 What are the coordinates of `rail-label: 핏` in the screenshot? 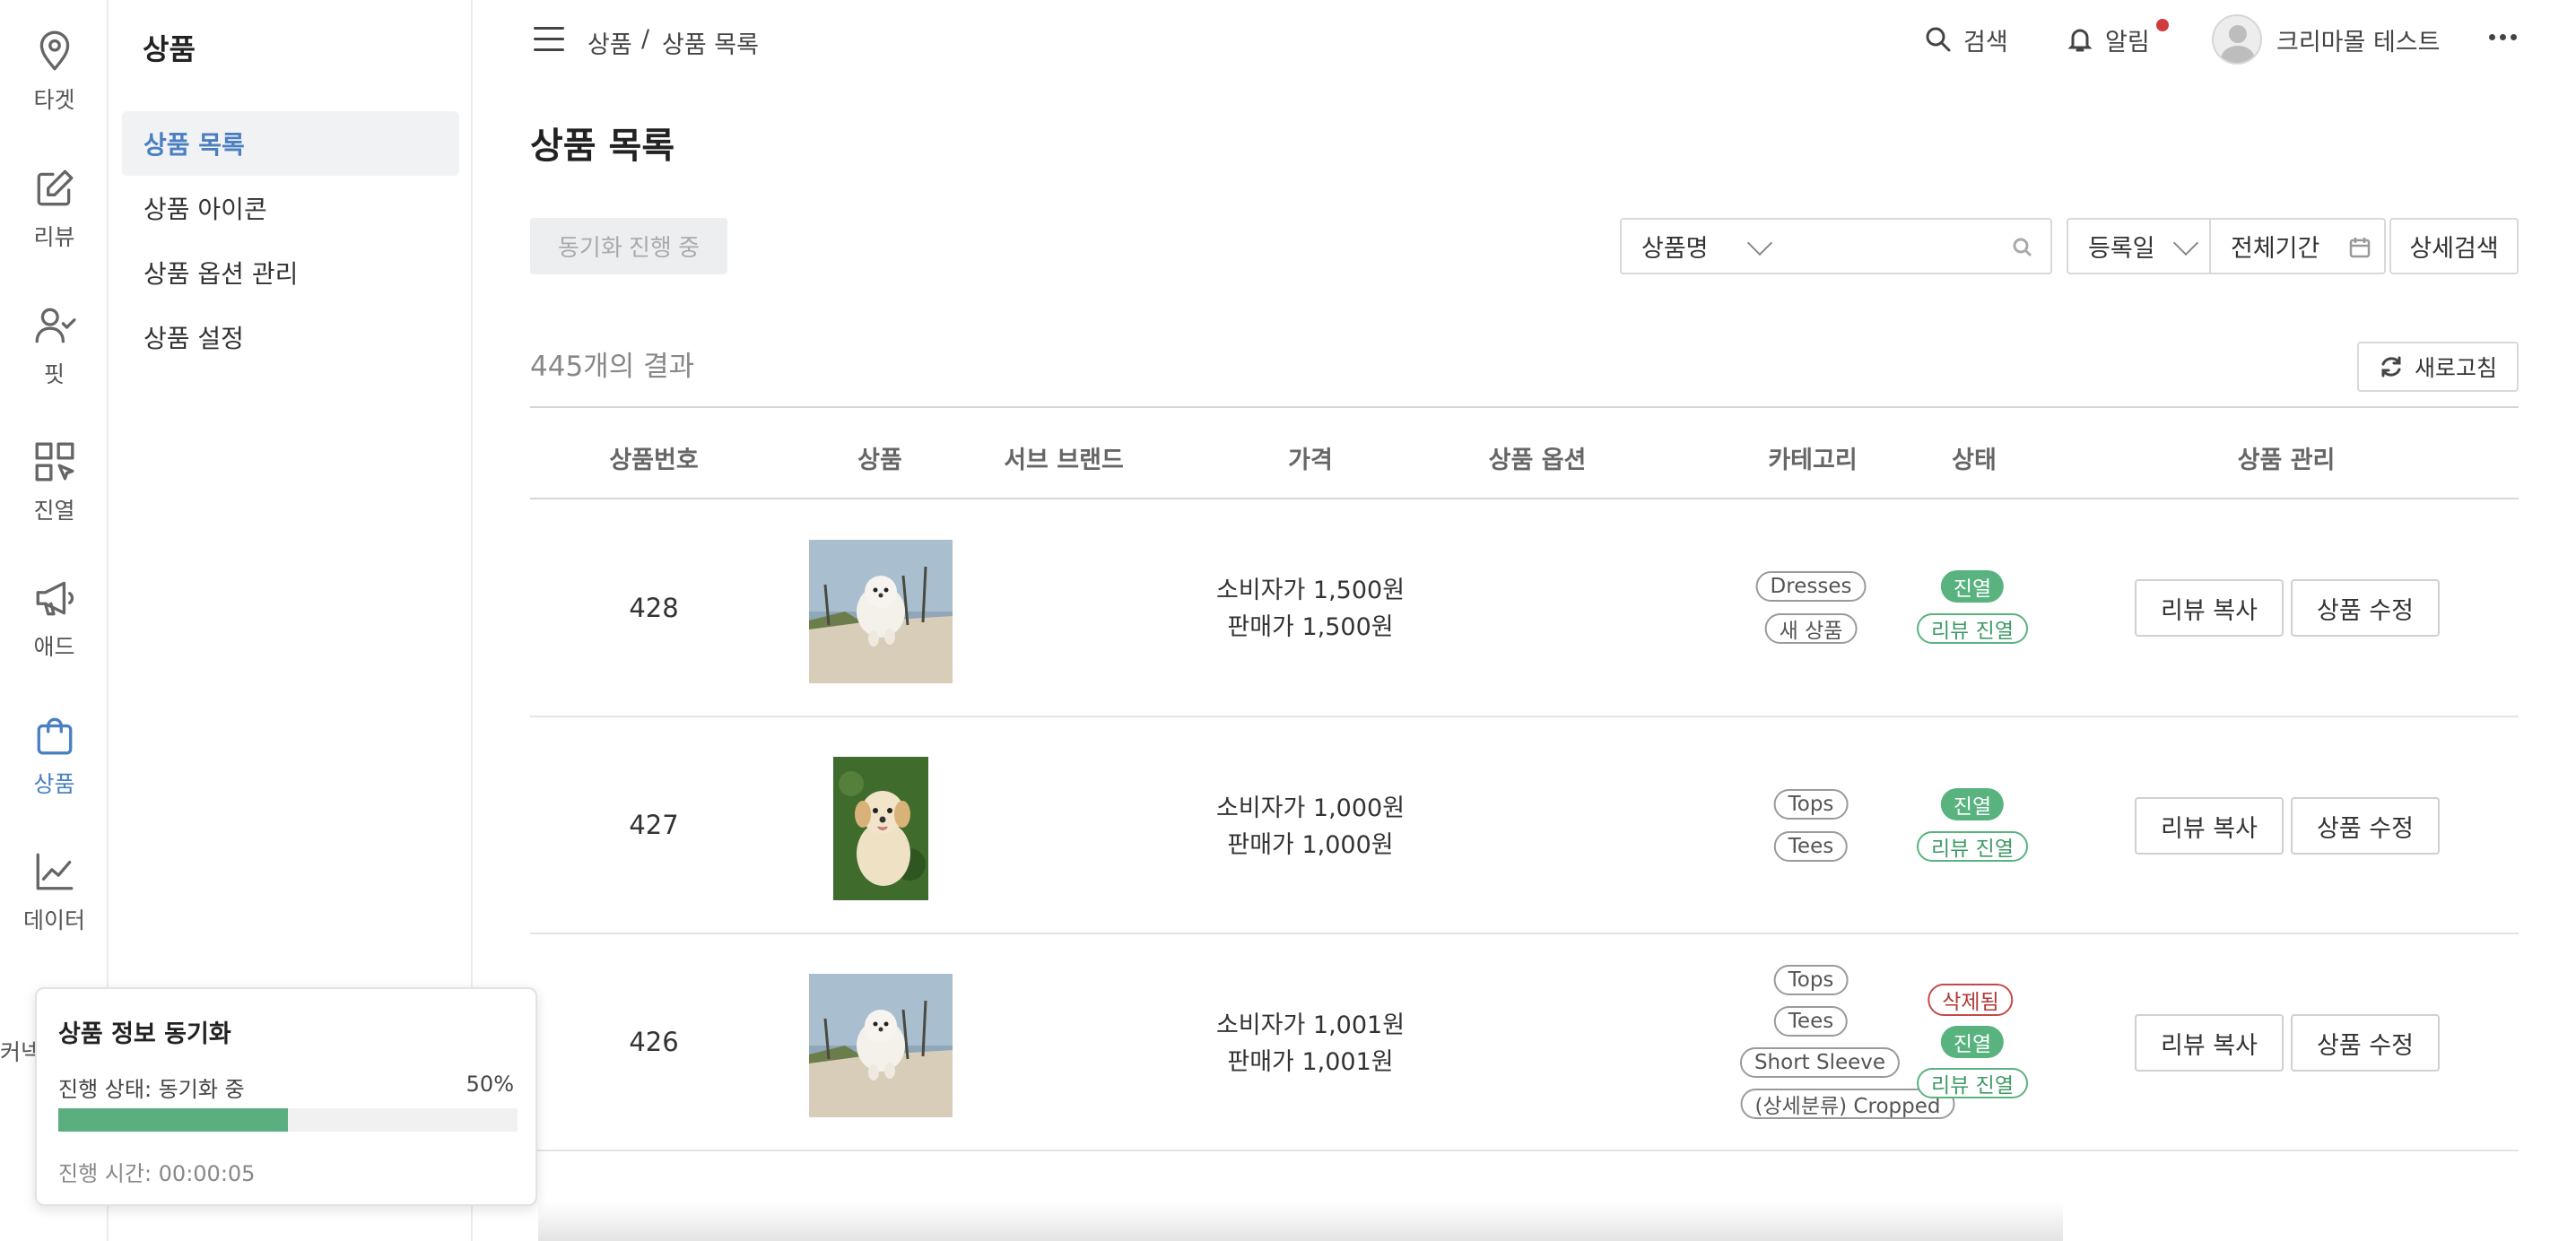 It's located at (54, 374).